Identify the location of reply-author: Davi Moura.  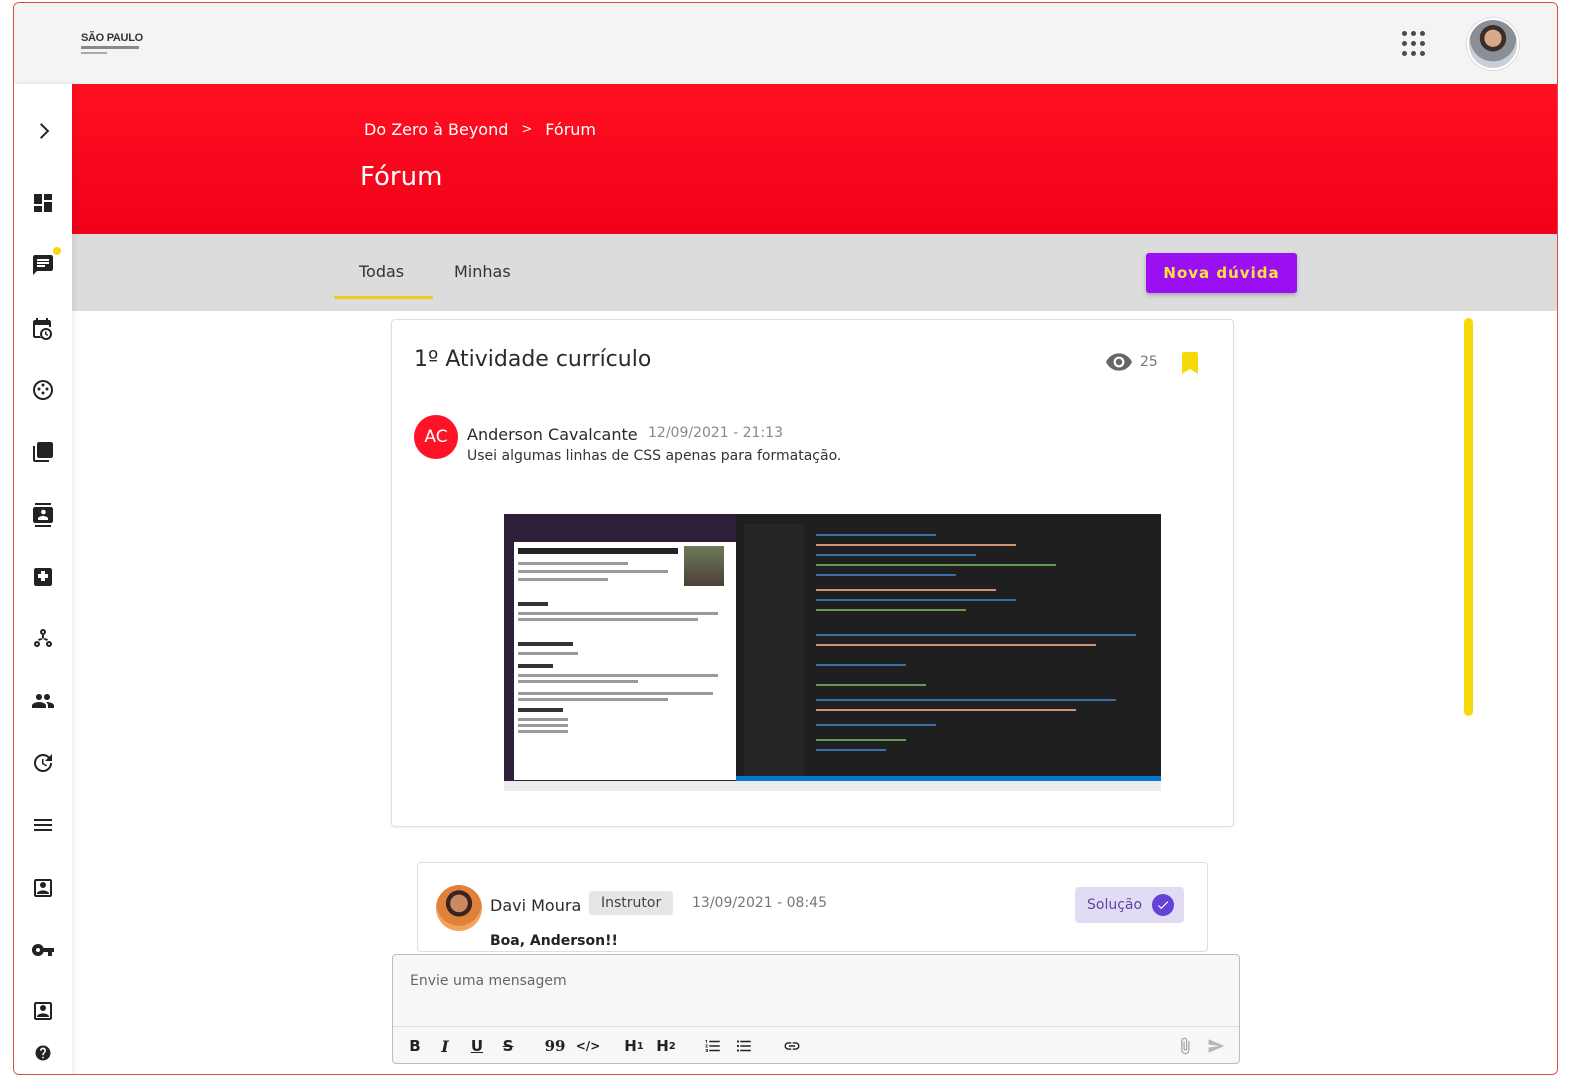
(536, 905).